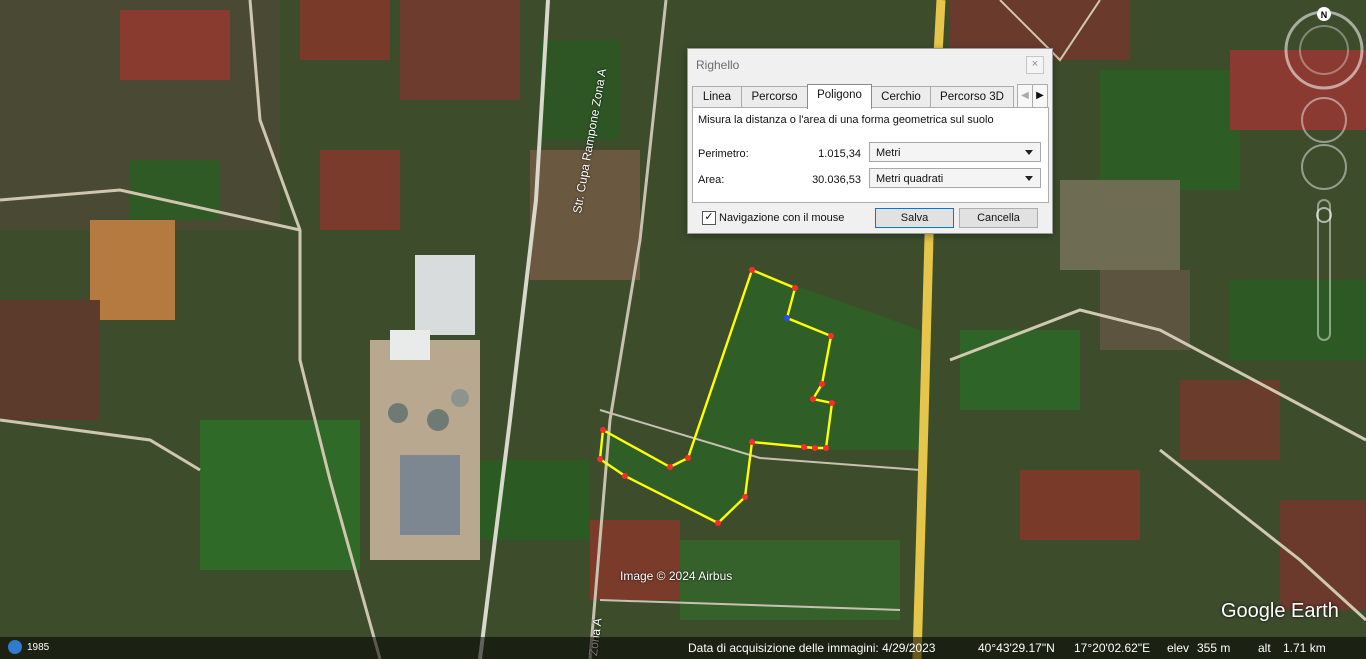  I want to click on altitude-label: alt, so click(1264, 648).